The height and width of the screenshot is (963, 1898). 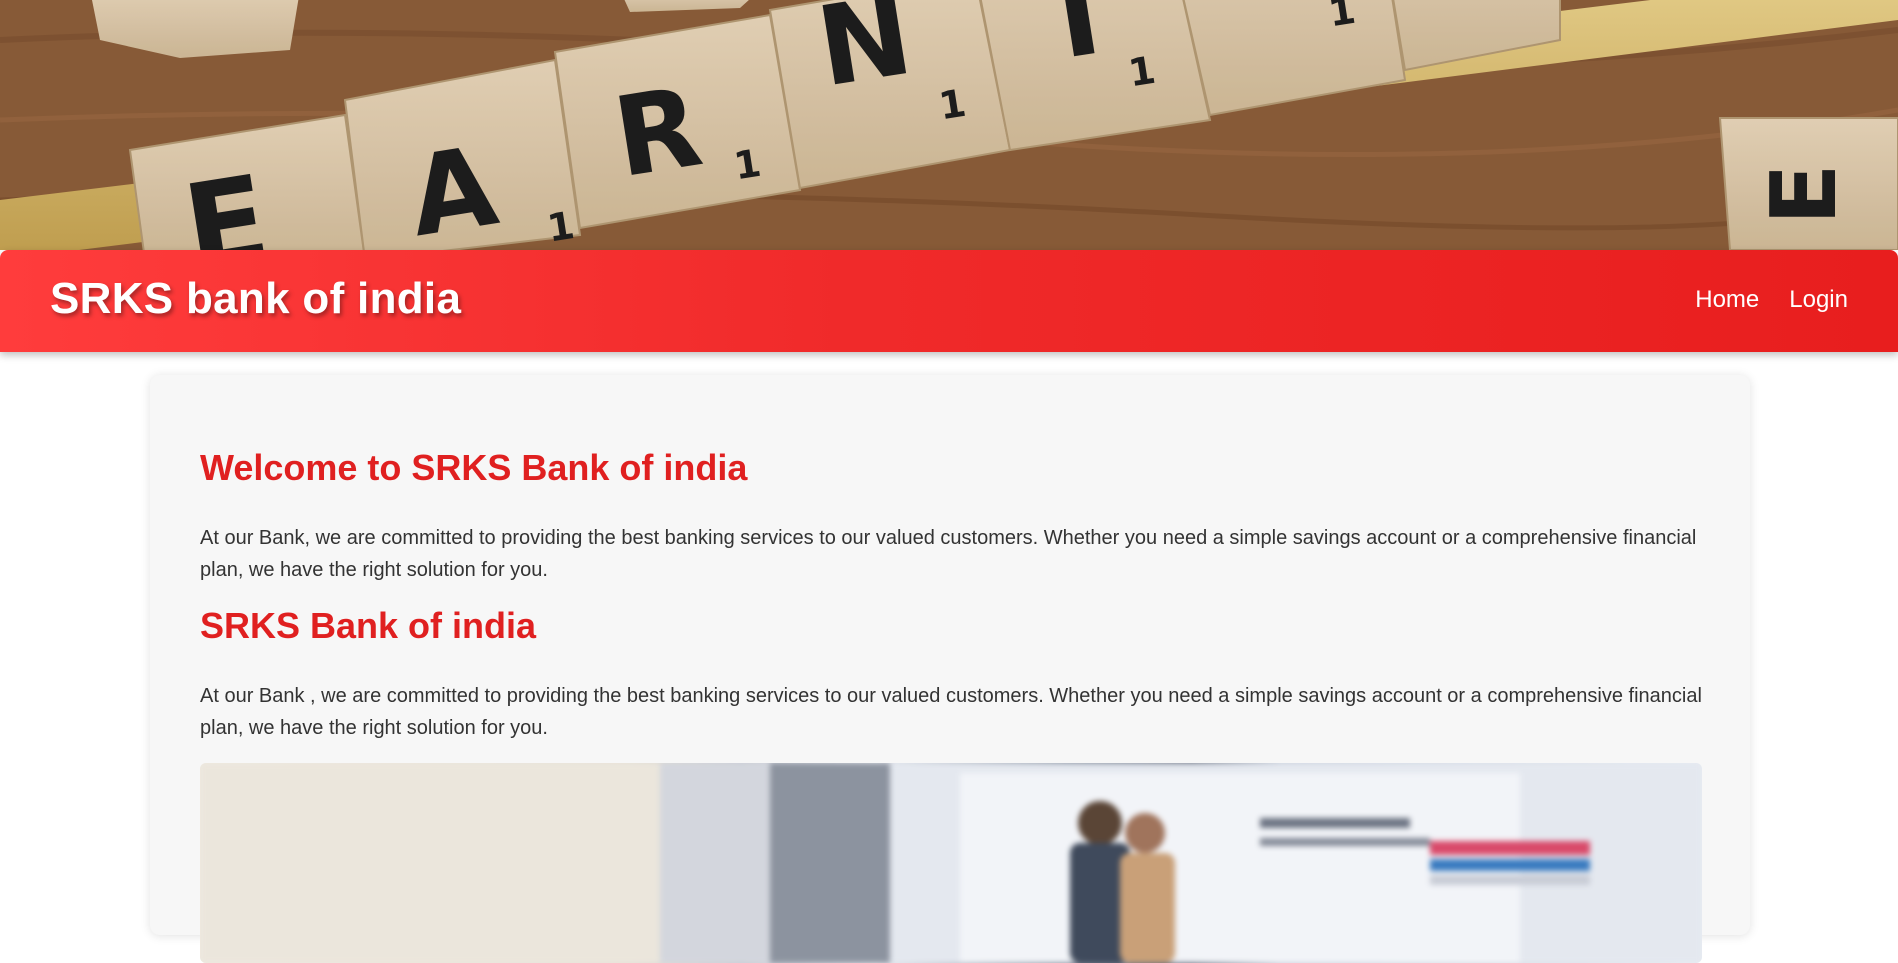 What do you see at coordinates (1771, 300) in the screenshot?
I see `nav-links: Home Login` at bounding box center [1771, 300].